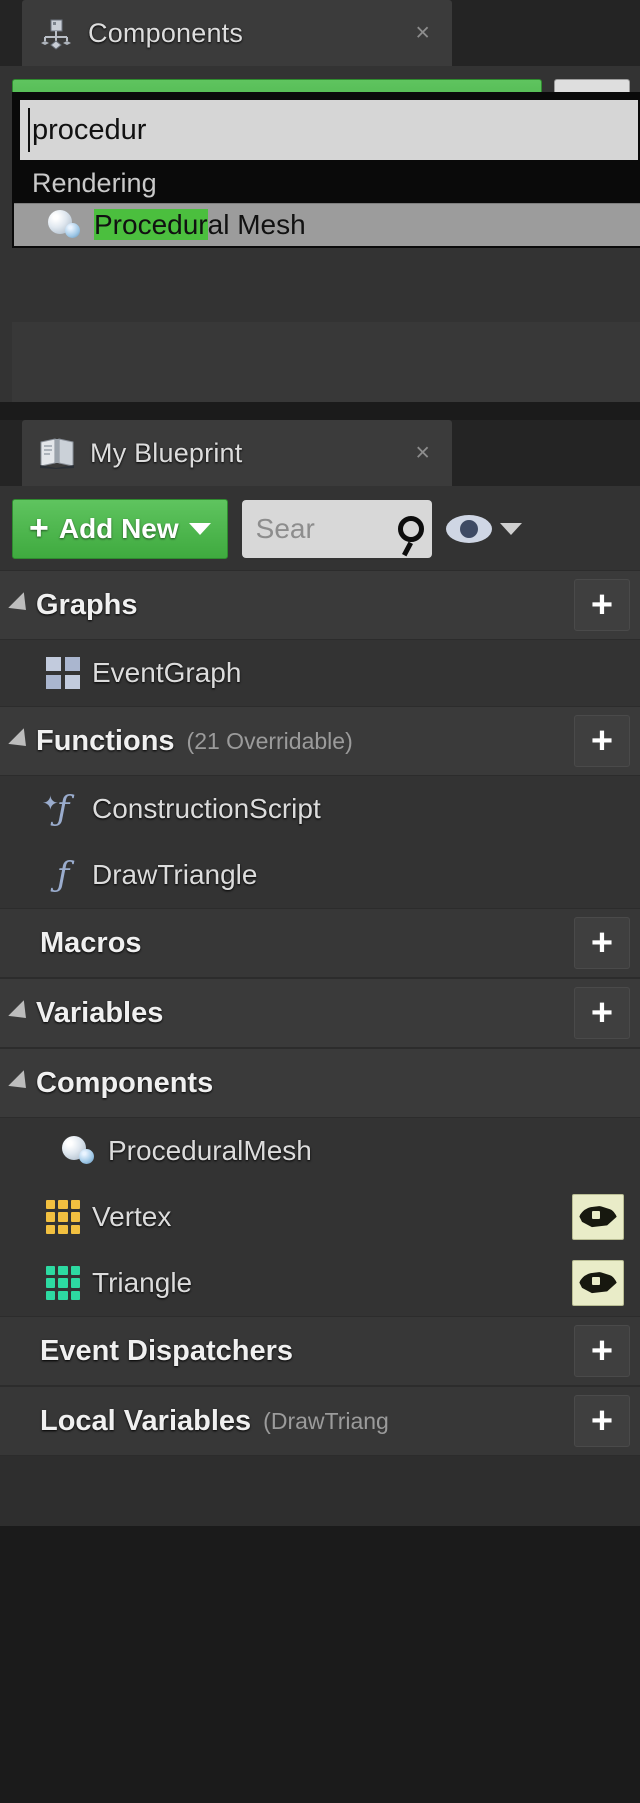  Describe the element at coordinates (336, 529) in the screenshot. I see `myblueprint-search-input: Sear` at that location.